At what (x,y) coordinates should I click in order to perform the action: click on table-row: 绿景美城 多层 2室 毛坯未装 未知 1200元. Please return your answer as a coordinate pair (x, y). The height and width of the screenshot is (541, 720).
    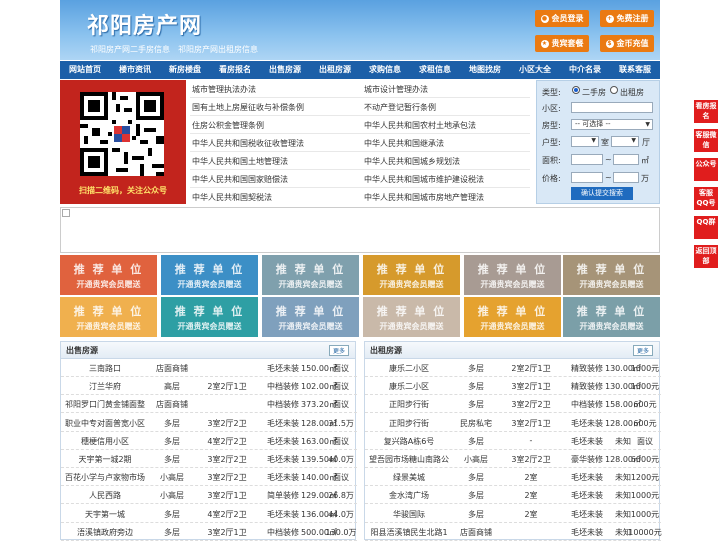
    Looking at the image, I should click on (513, 477).